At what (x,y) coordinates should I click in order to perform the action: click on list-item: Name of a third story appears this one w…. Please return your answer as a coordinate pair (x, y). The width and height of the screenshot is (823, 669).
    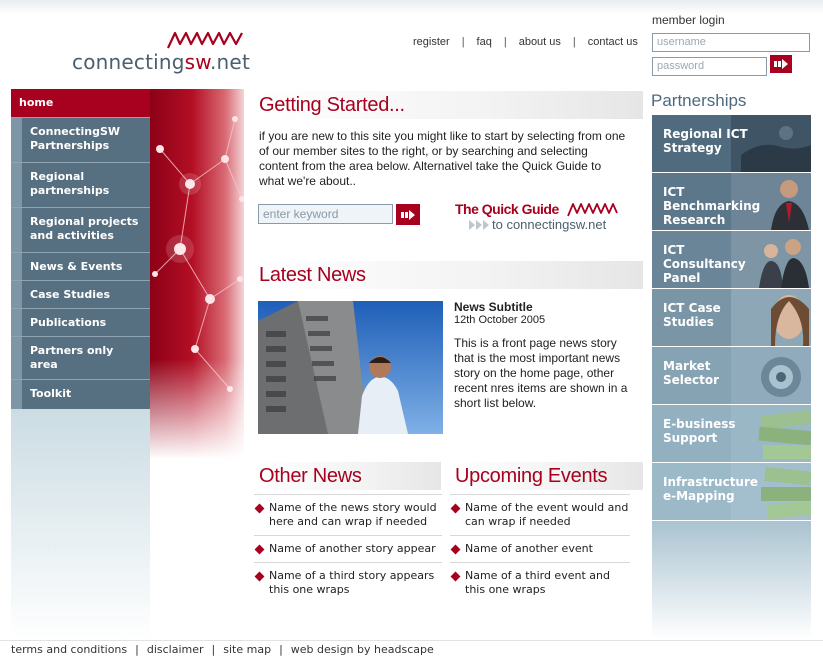
    Looking at the image, I should click on (348, 583).